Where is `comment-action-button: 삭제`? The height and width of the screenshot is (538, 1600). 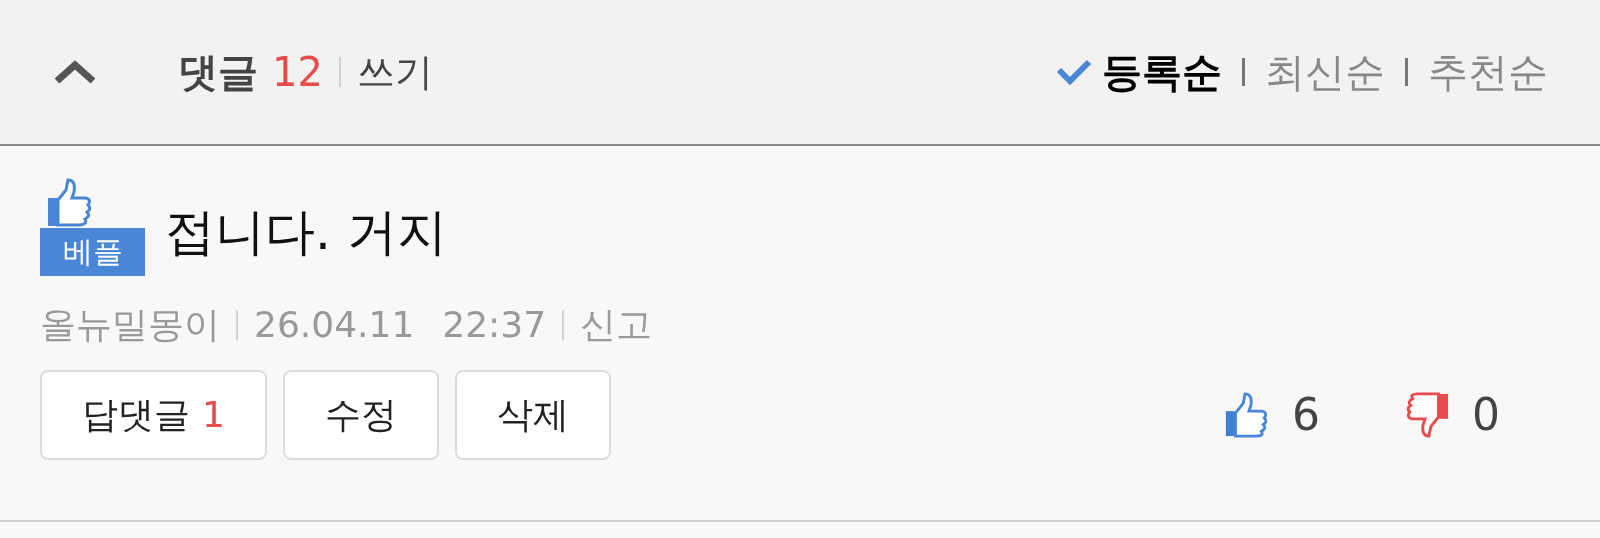
comment-action-button: 삭제 is located at coordinates (532, 415).